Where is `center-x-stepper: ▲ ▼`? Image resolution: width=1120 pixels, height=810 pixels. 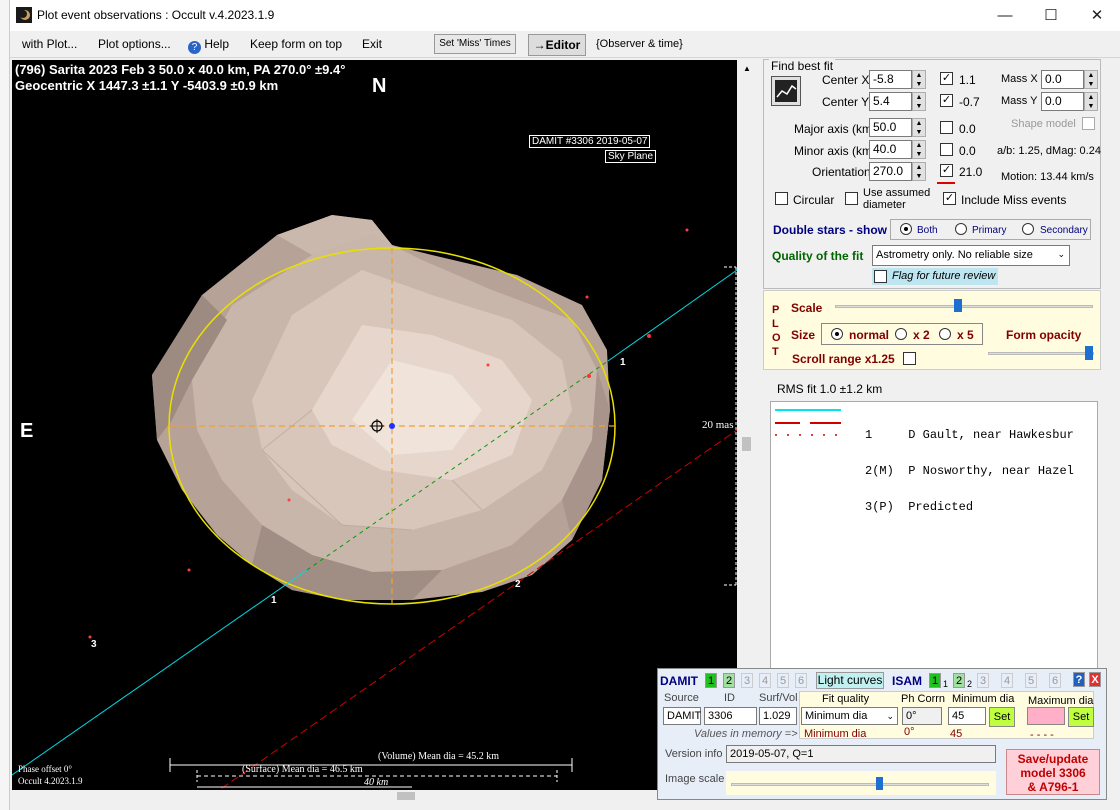 center-x-stepper: ▲ ▼ is located at coordinates (919, 79).